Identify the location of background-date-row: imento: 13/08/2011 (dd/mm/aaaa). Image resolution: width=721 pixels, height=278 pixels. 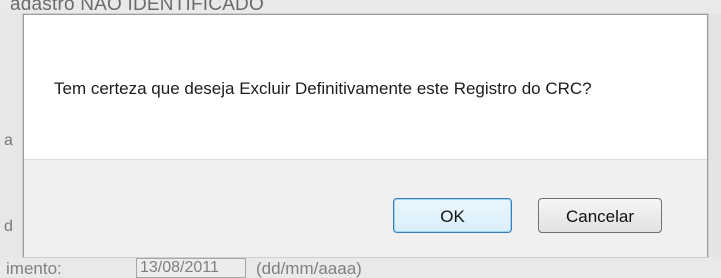
(360, 267).